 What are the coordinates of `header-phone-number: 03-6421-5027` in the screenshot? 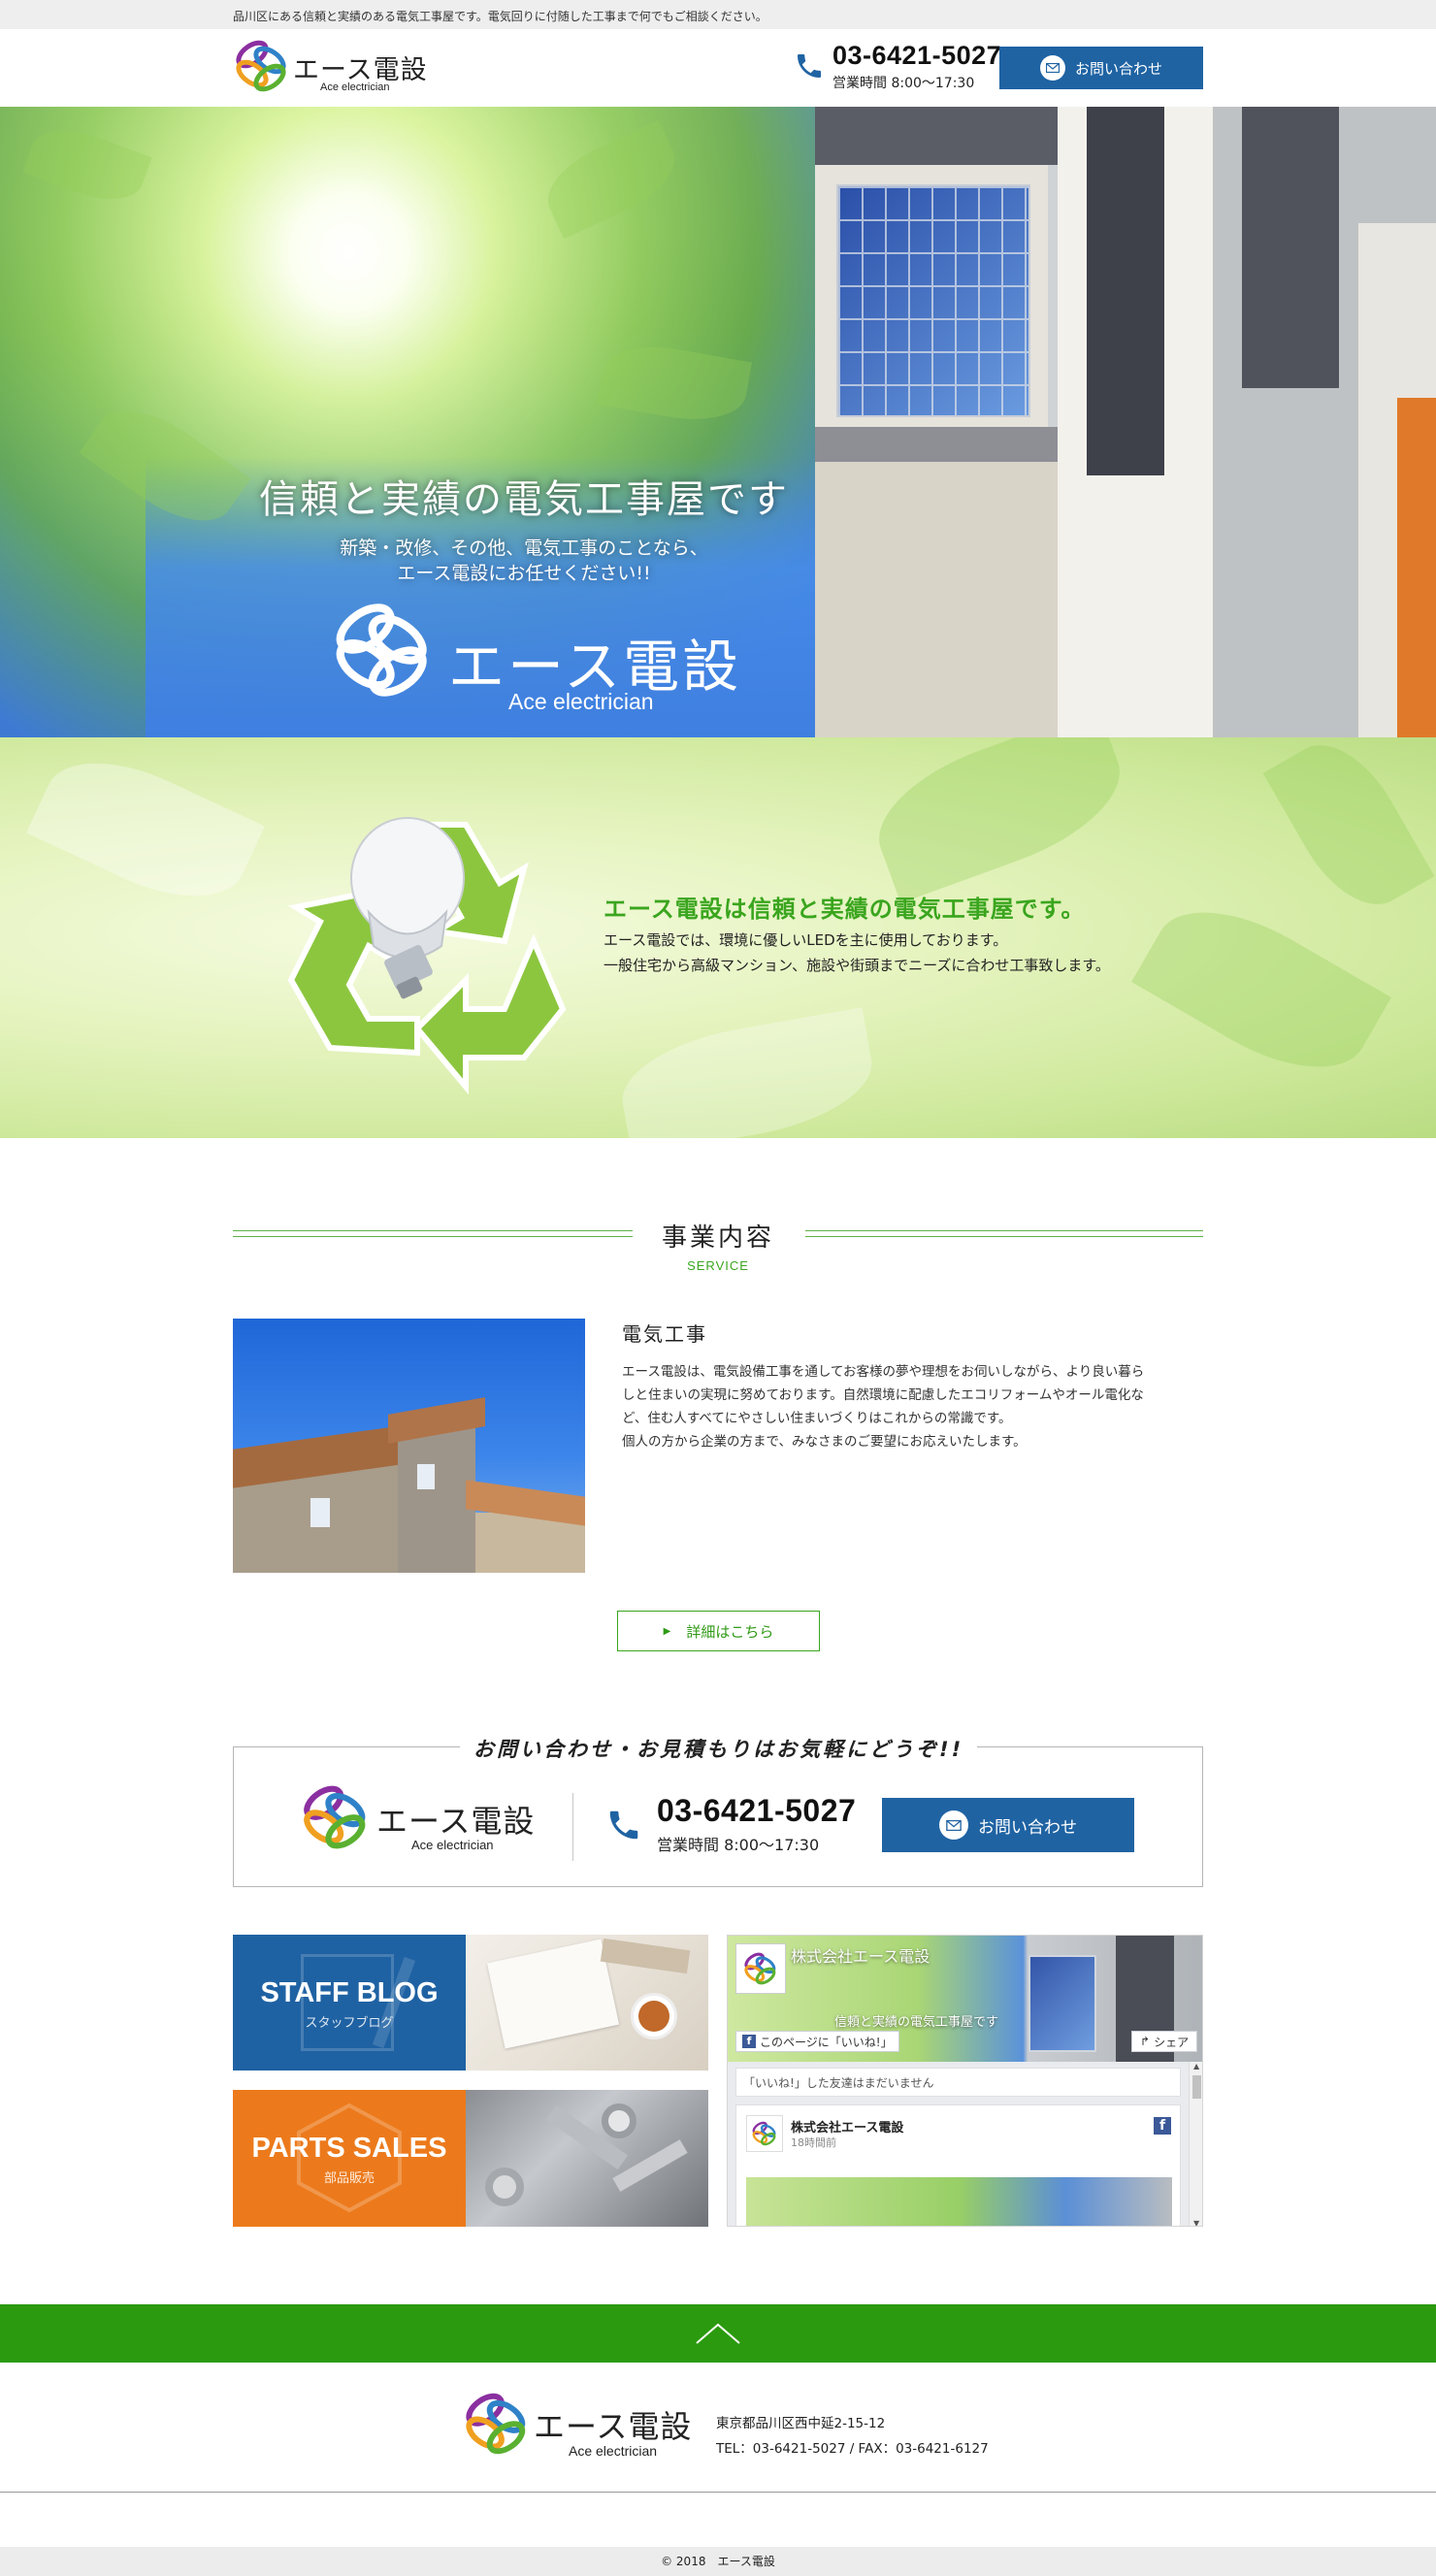 It's located at (916, 56).